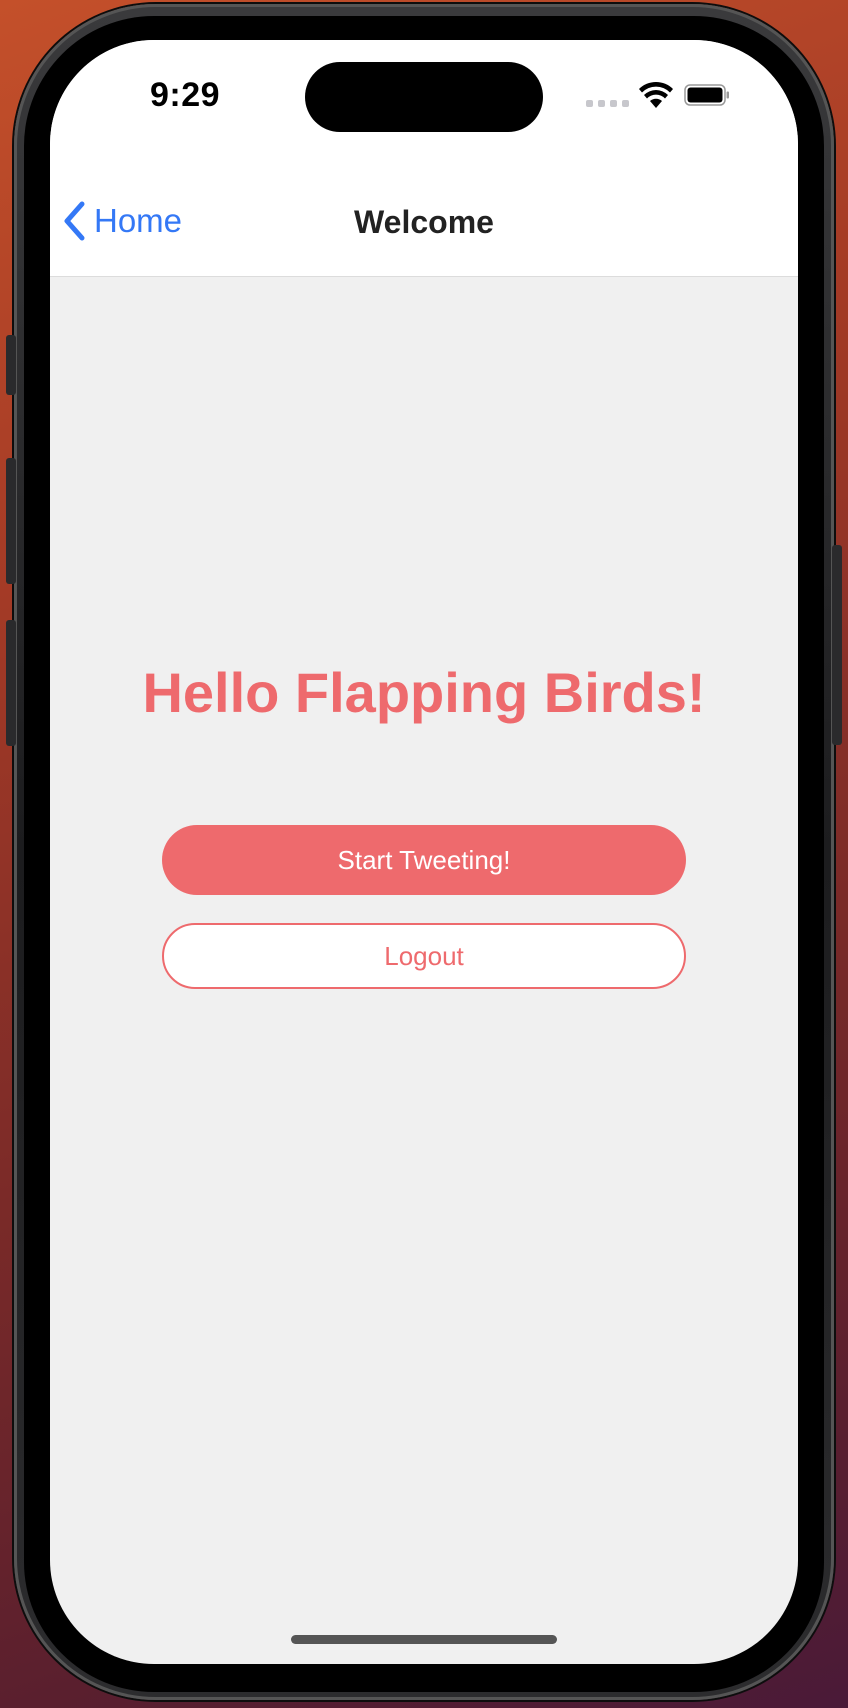 The height and width of the screenshot is (1708, 848). I want to click on battery-icon, so click(706, 95).